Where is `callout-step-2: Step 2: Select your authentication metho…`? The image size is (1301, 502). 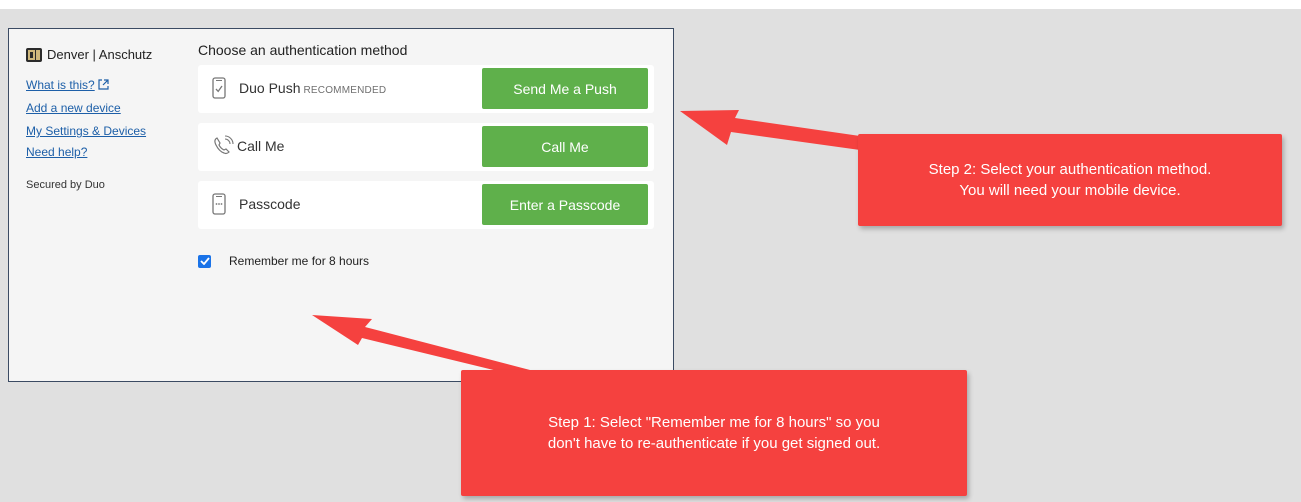
callout-step-2: Step 2: Select your authentication metho… is located at coordinates (1070, 180).